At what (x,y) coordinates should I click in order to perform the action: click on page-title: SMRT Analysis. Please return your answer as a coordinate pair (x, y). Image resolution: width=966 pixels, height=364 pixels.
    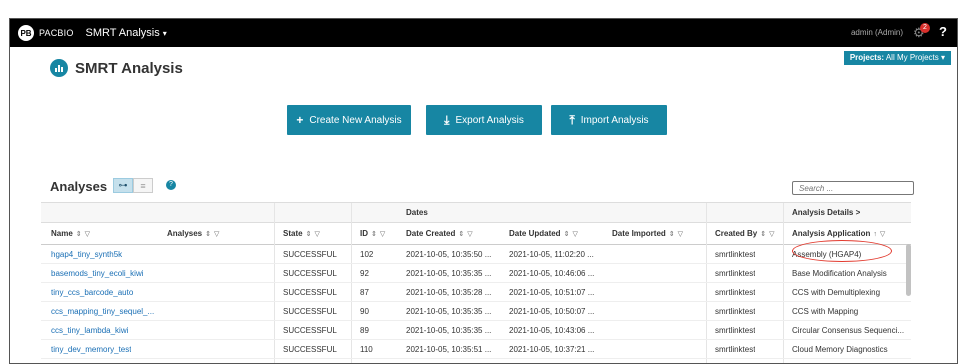
    Looking at the image, I should click on (129, 68).